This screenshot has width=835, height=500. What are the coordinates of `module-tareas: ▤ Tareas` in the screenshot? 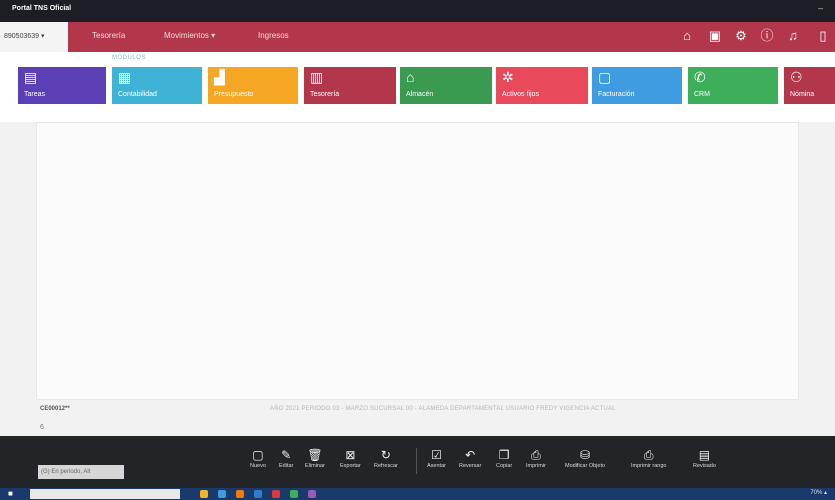 It's located at (62, 85).